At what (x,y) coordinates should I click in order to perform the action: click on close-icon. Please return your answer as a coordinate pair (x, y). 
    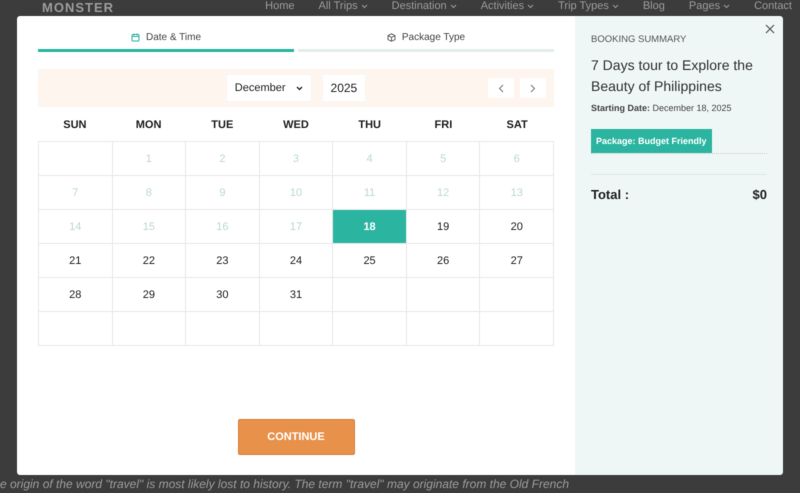
    Looking at the image, I should click on (770, 29).